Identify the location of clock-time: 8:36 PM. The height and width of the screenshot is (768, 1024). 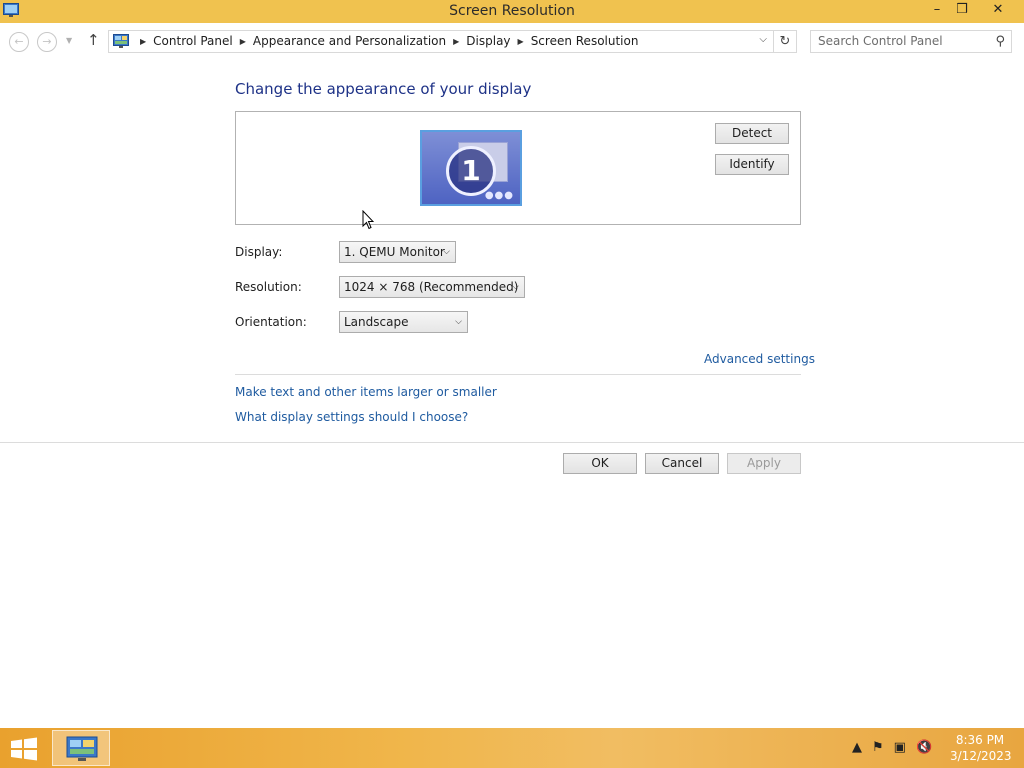
(980, 740).